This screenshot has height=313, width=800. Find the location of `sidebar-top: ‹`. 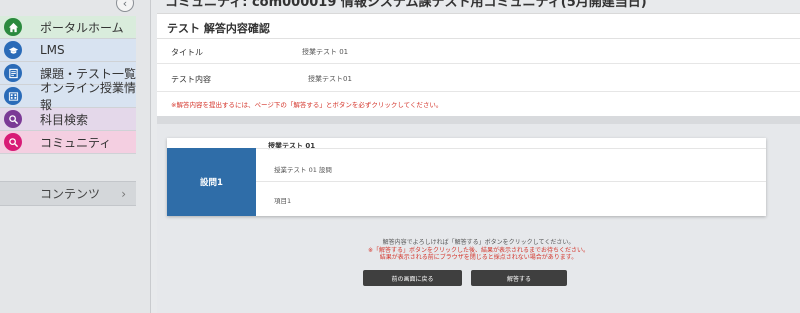

sidebar-top: ‹ is located at coordinates (75, 8).